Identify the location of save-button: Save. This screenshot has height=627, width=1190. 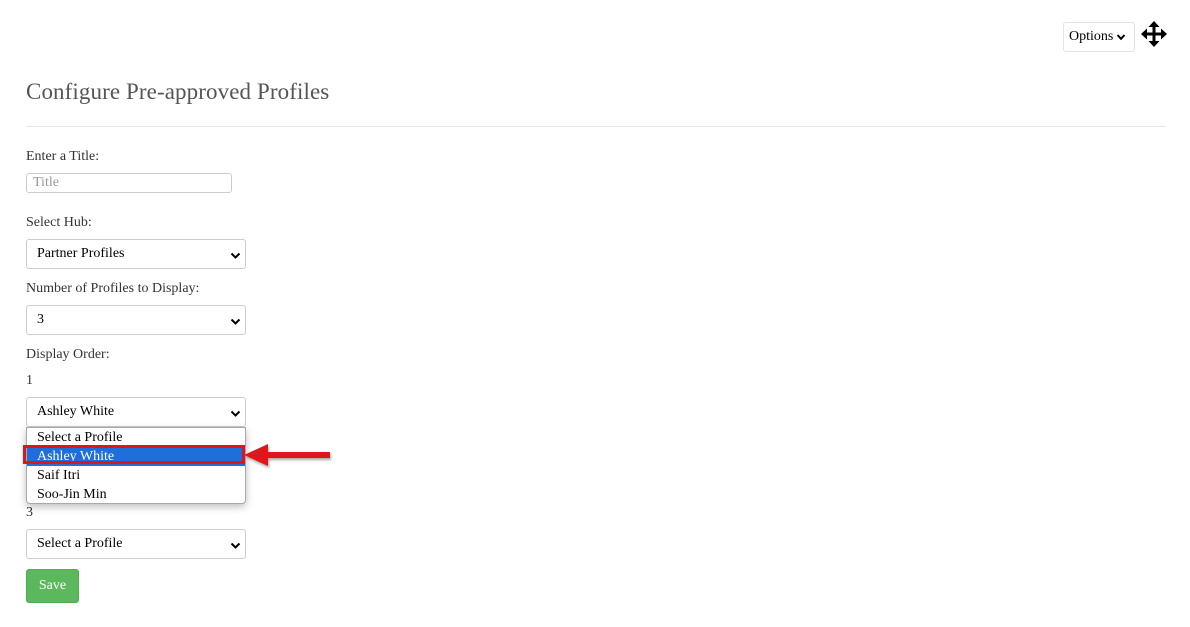
(52, 586).